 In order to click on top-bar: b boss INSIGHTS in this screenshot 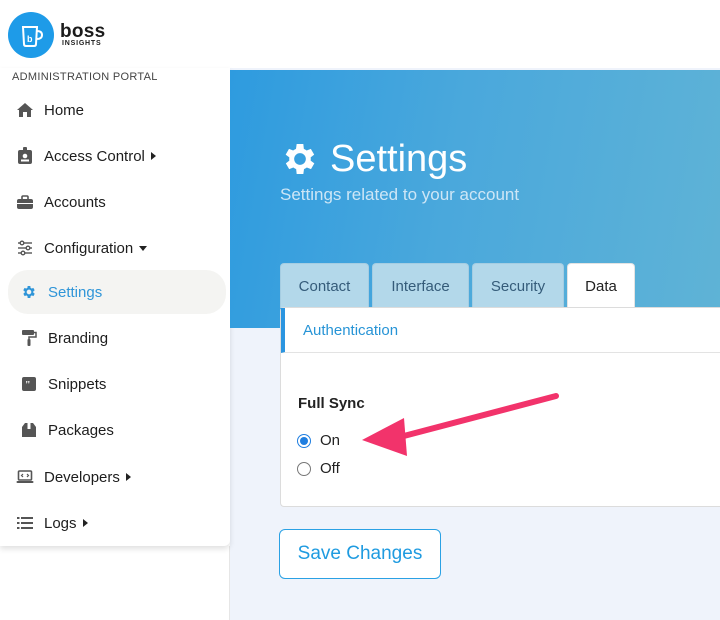, I will do `click(360, 34)`.